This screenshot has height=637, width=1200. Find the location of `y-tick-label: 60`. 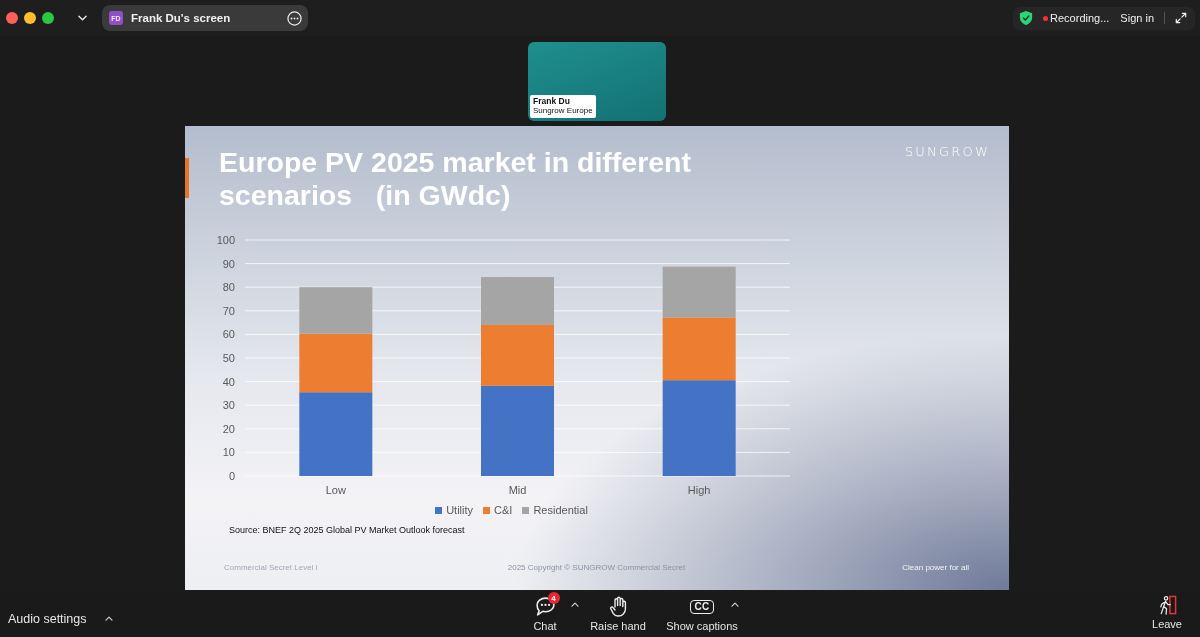

y-tick-label: 60 is located at coordinates (228, 334).